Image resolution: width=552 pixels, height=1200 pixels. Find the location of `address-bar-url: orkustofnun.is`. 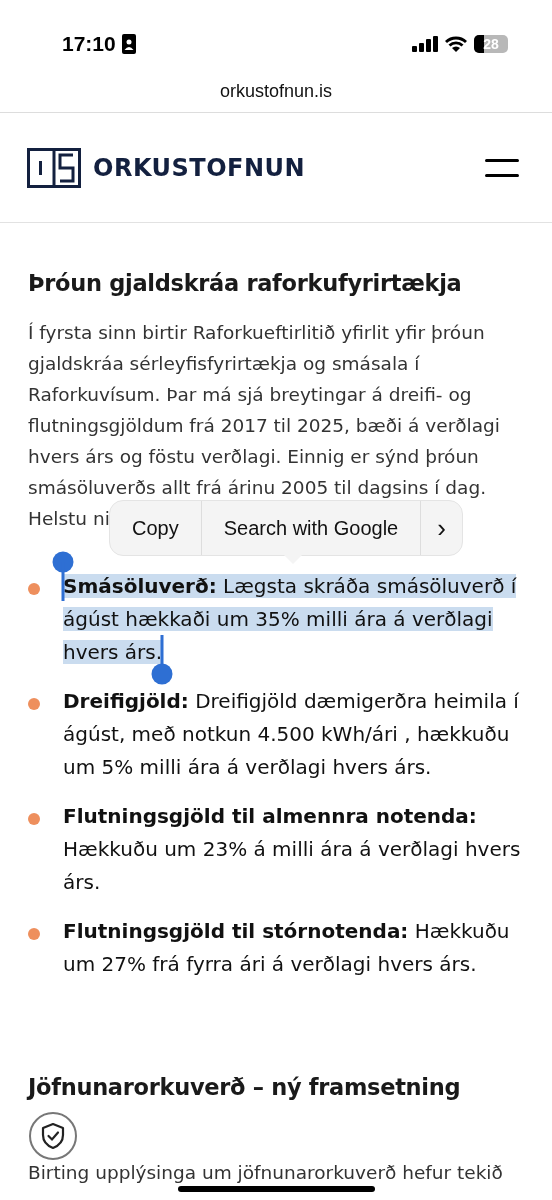

address-bar-url: orkustofnun.is is located at coordinates (276, 91).